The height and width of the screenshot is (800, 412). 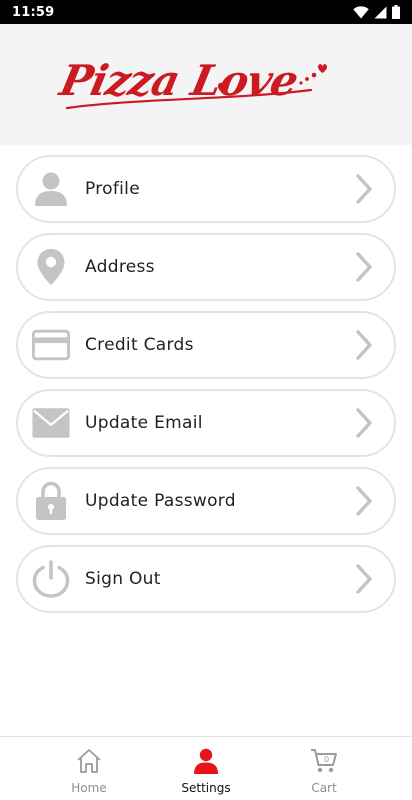 I want to click on nav-home: Home, so click(x=89, y=768).